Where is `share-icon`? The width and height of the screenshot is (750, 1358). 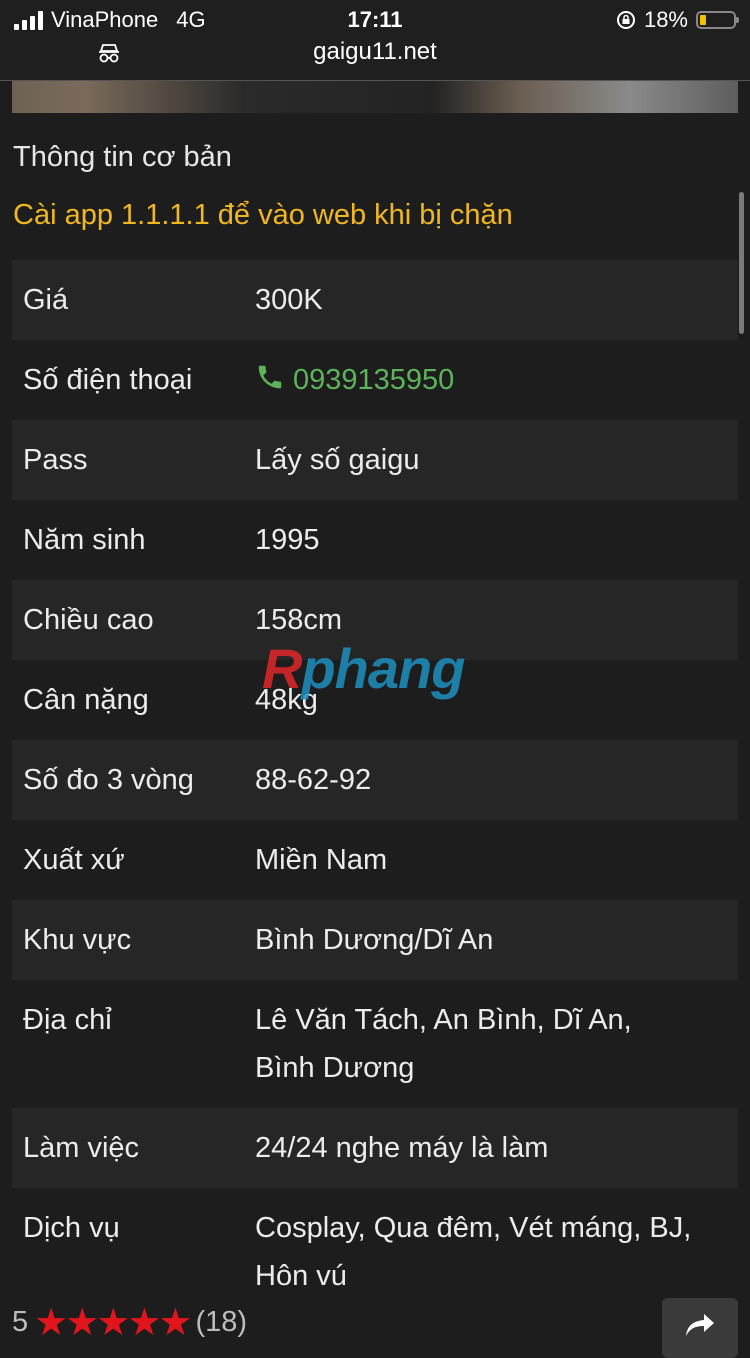
share-icon is located at coordinates (700, 1325).